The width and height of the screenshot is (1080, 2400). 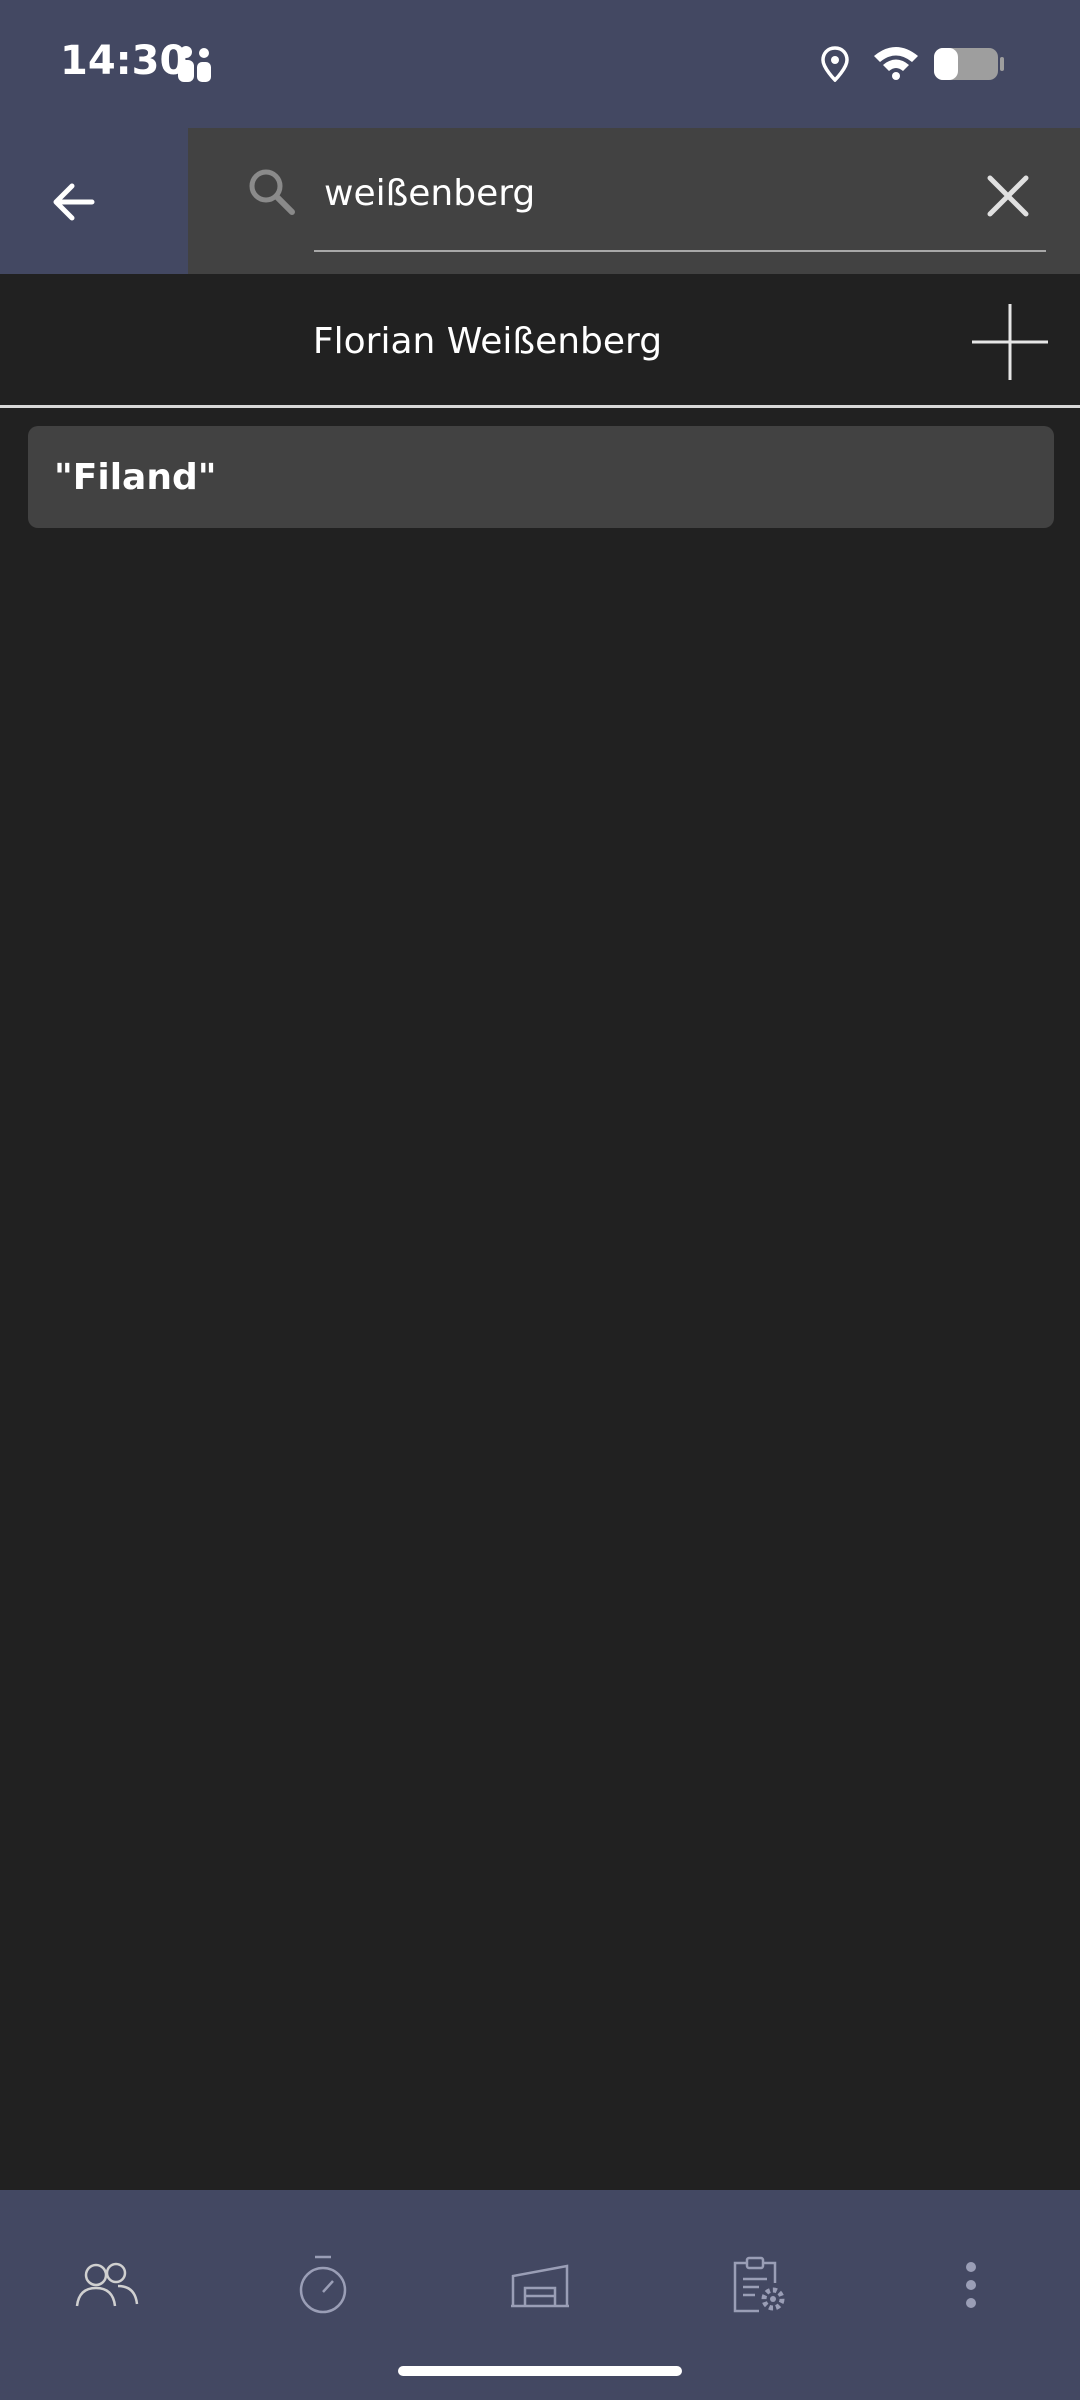 I want to click on result-header: Florian Weißenberg, so click(x=540, y=341).